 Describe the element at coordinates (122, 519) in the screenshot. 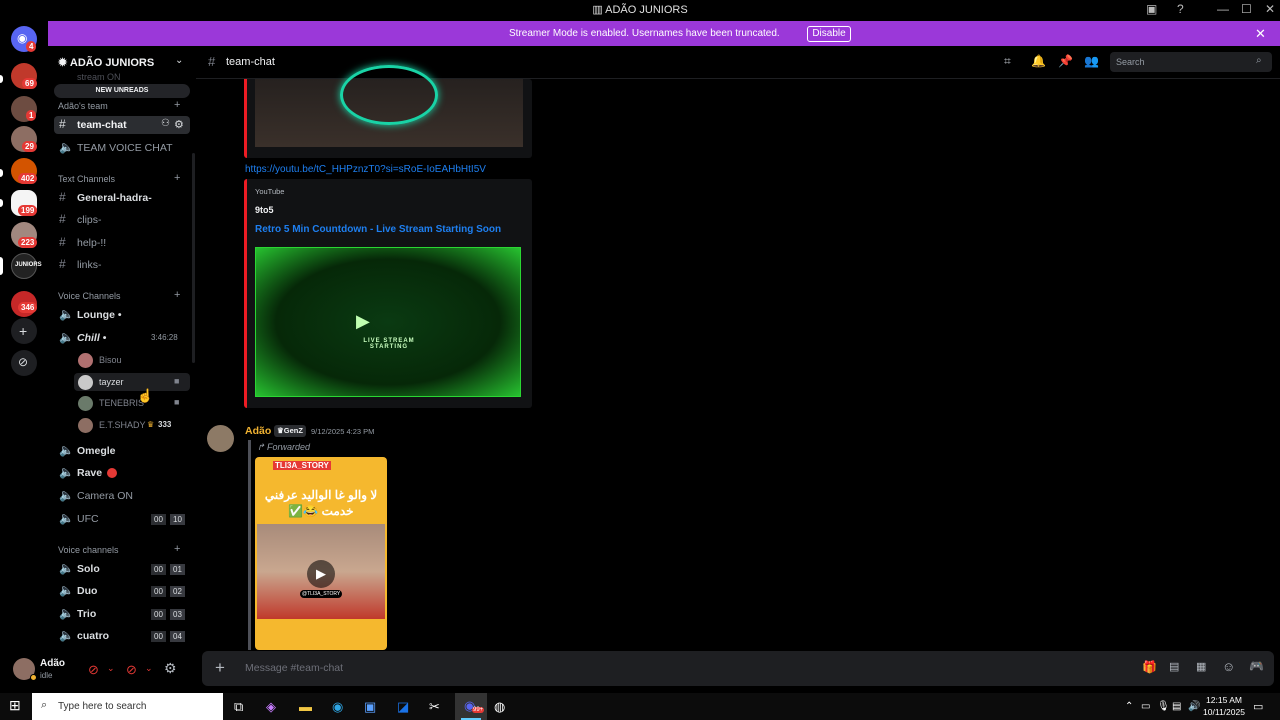

I see `channel-ufc: 🔈 UFC 00 10` at that location.